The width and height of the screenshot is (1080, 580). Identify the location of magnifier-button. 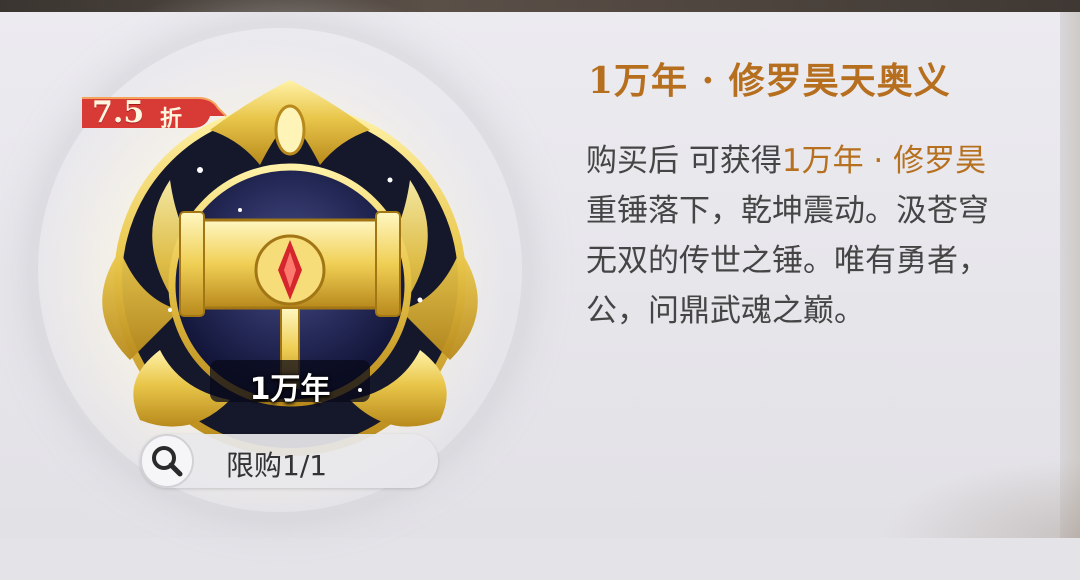
(167, 461).